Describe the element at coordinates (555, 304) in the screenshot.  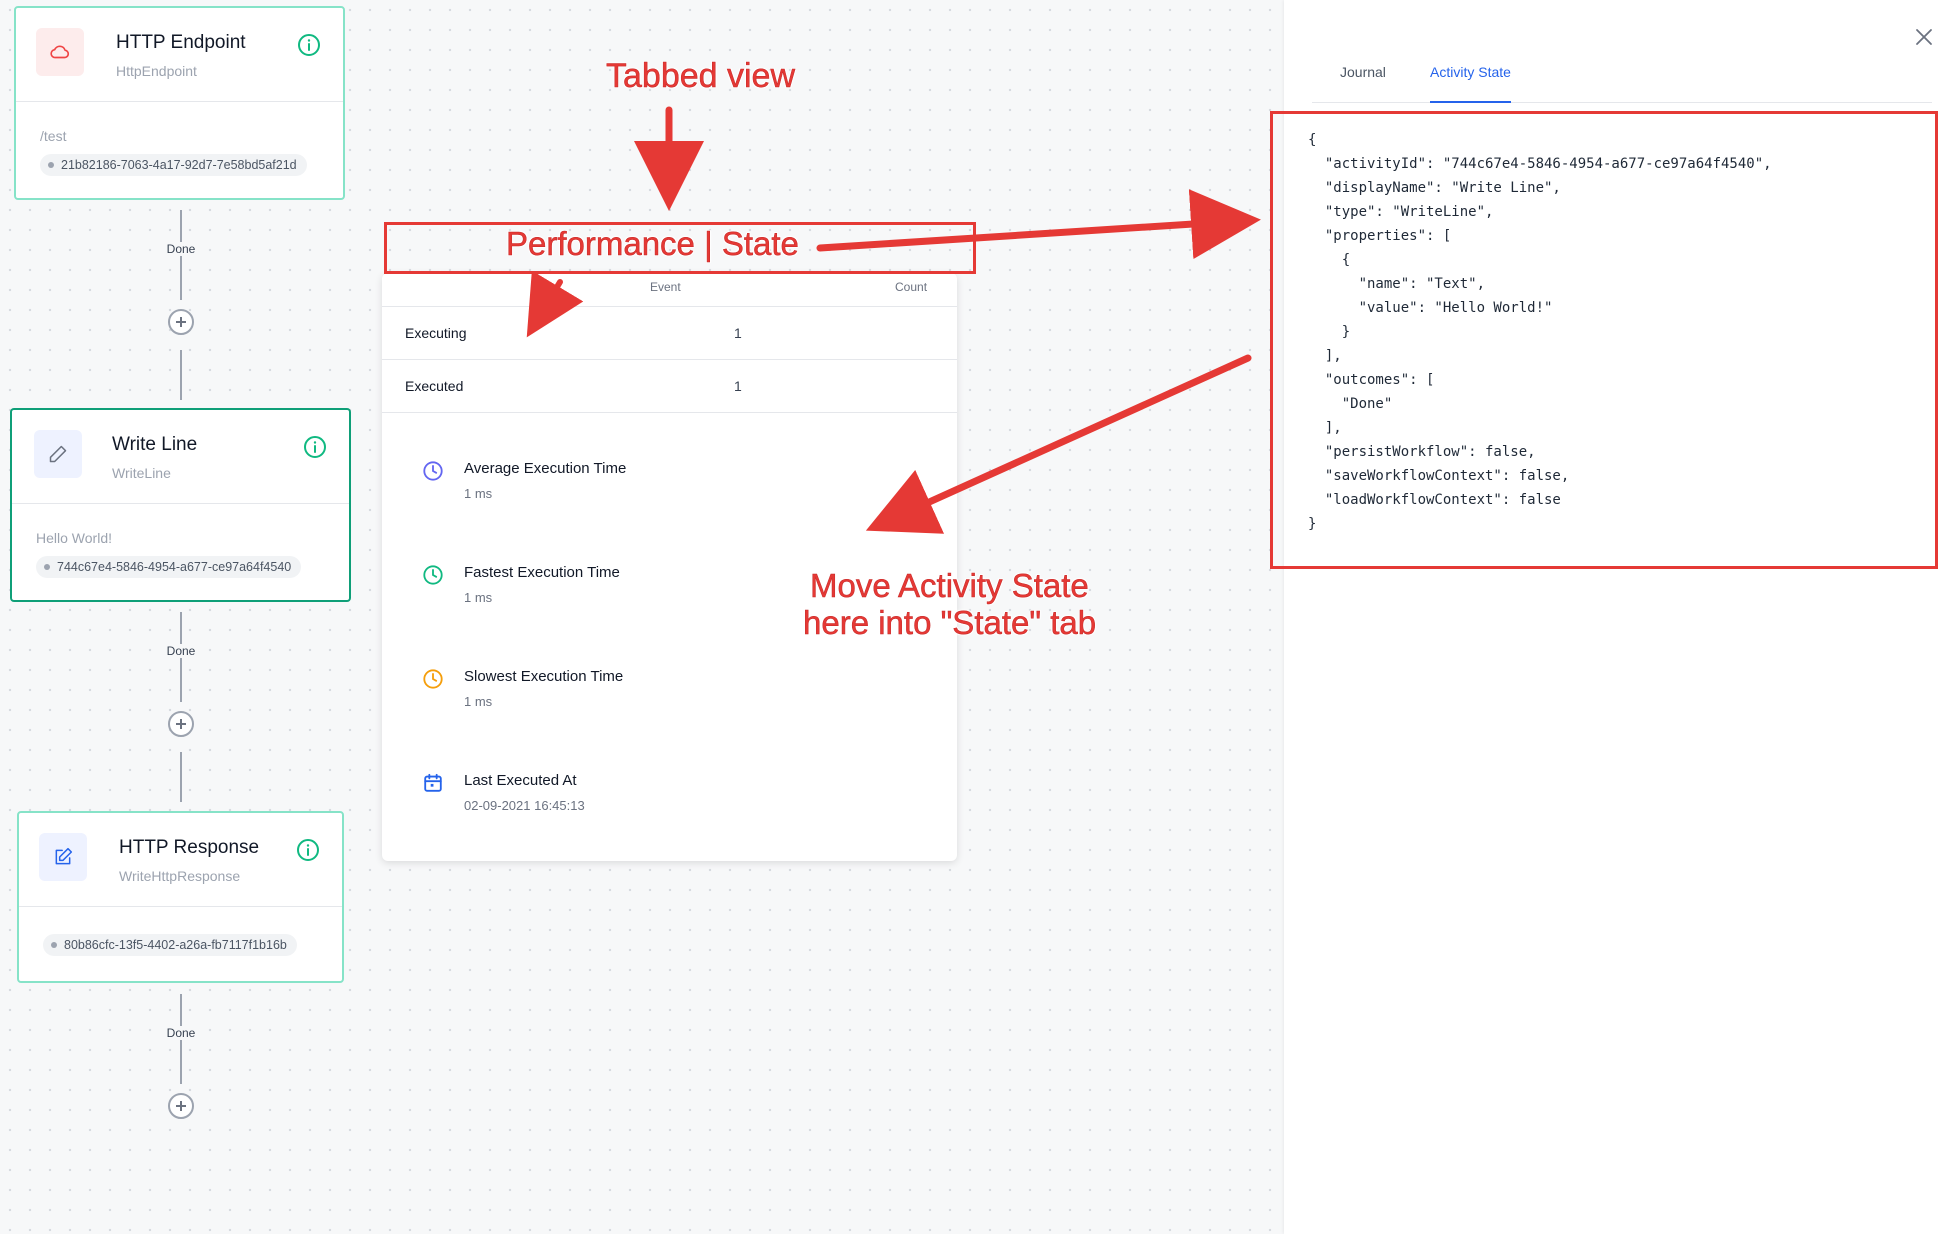
I see `arrow-to-event-row` at that location.